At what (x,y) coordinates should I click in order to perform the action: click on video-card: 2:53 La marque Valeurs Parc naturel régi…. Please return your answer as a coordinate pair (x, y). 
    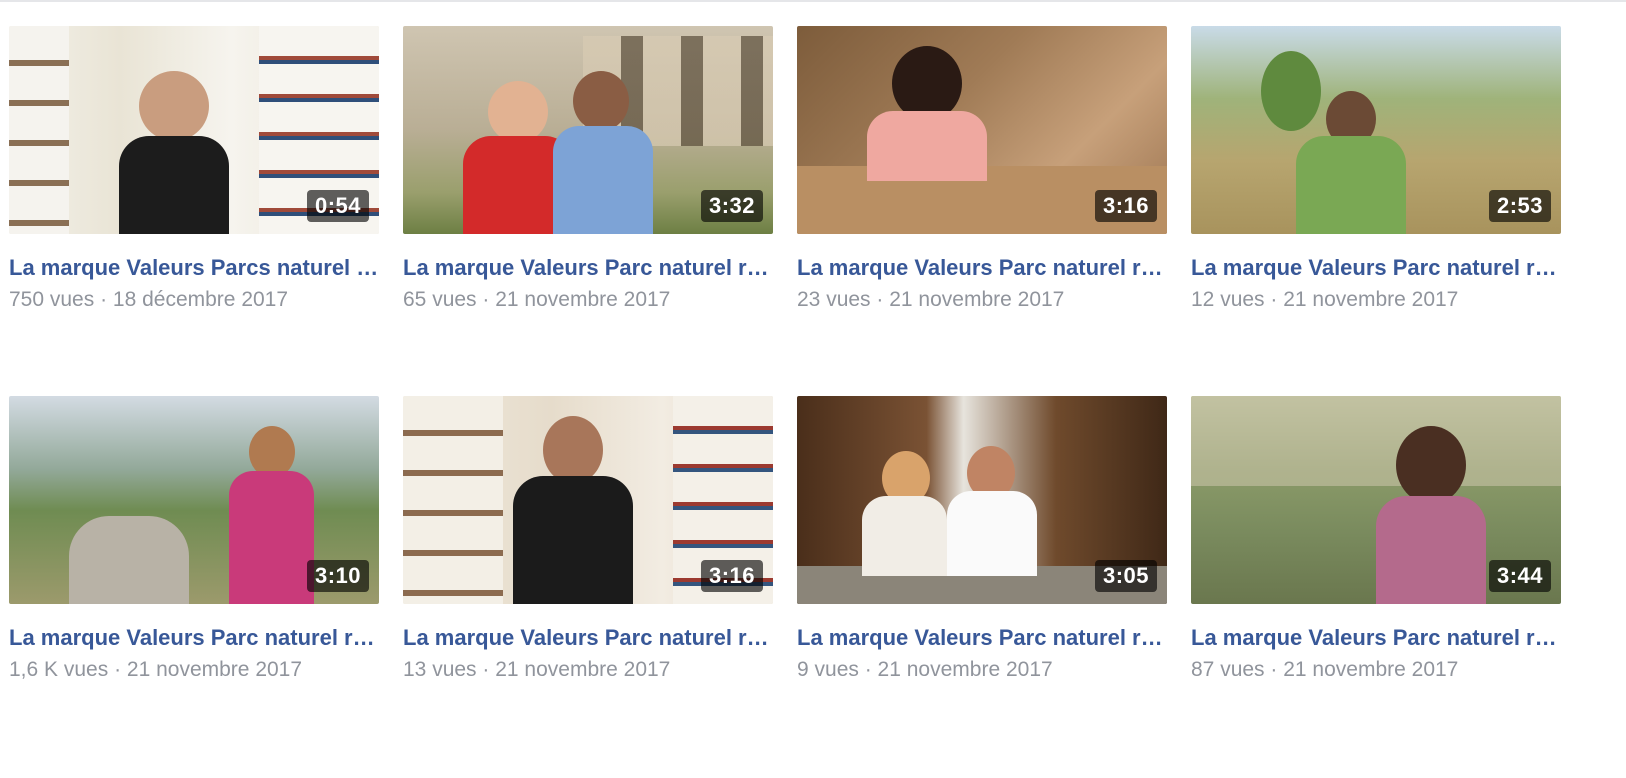
    Looking at the image, I should click on (1377, 199).